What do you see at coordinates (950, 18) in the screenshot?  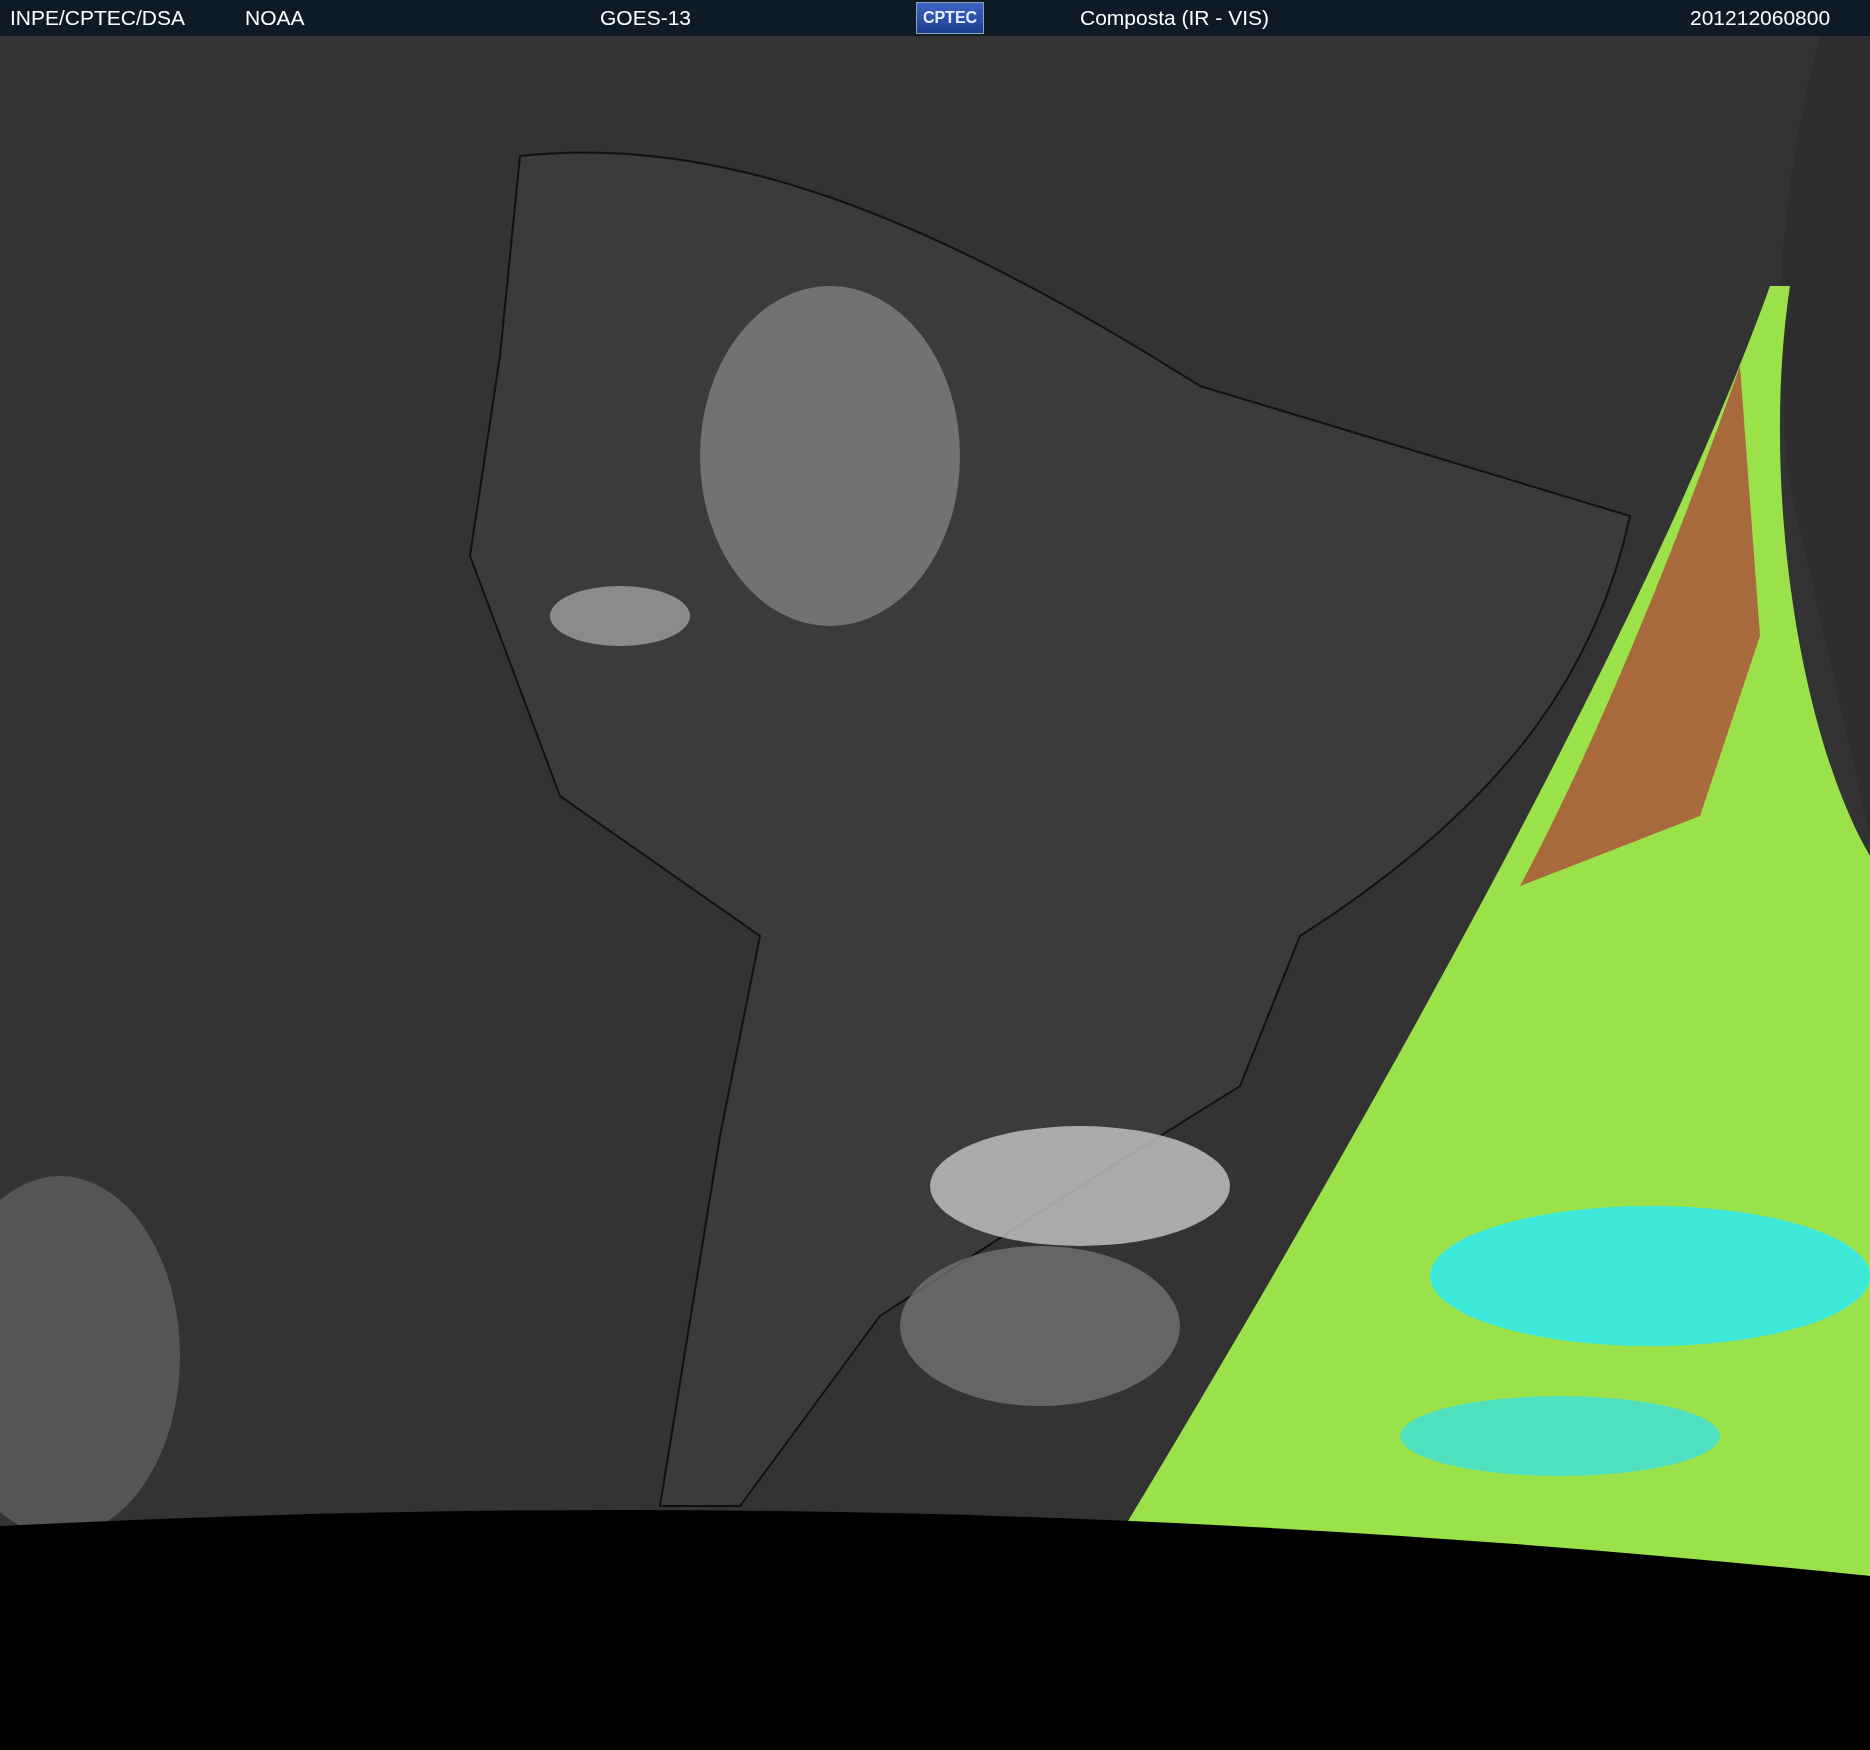 I see `logo: CPTEC` at bounding box center [950, 18].